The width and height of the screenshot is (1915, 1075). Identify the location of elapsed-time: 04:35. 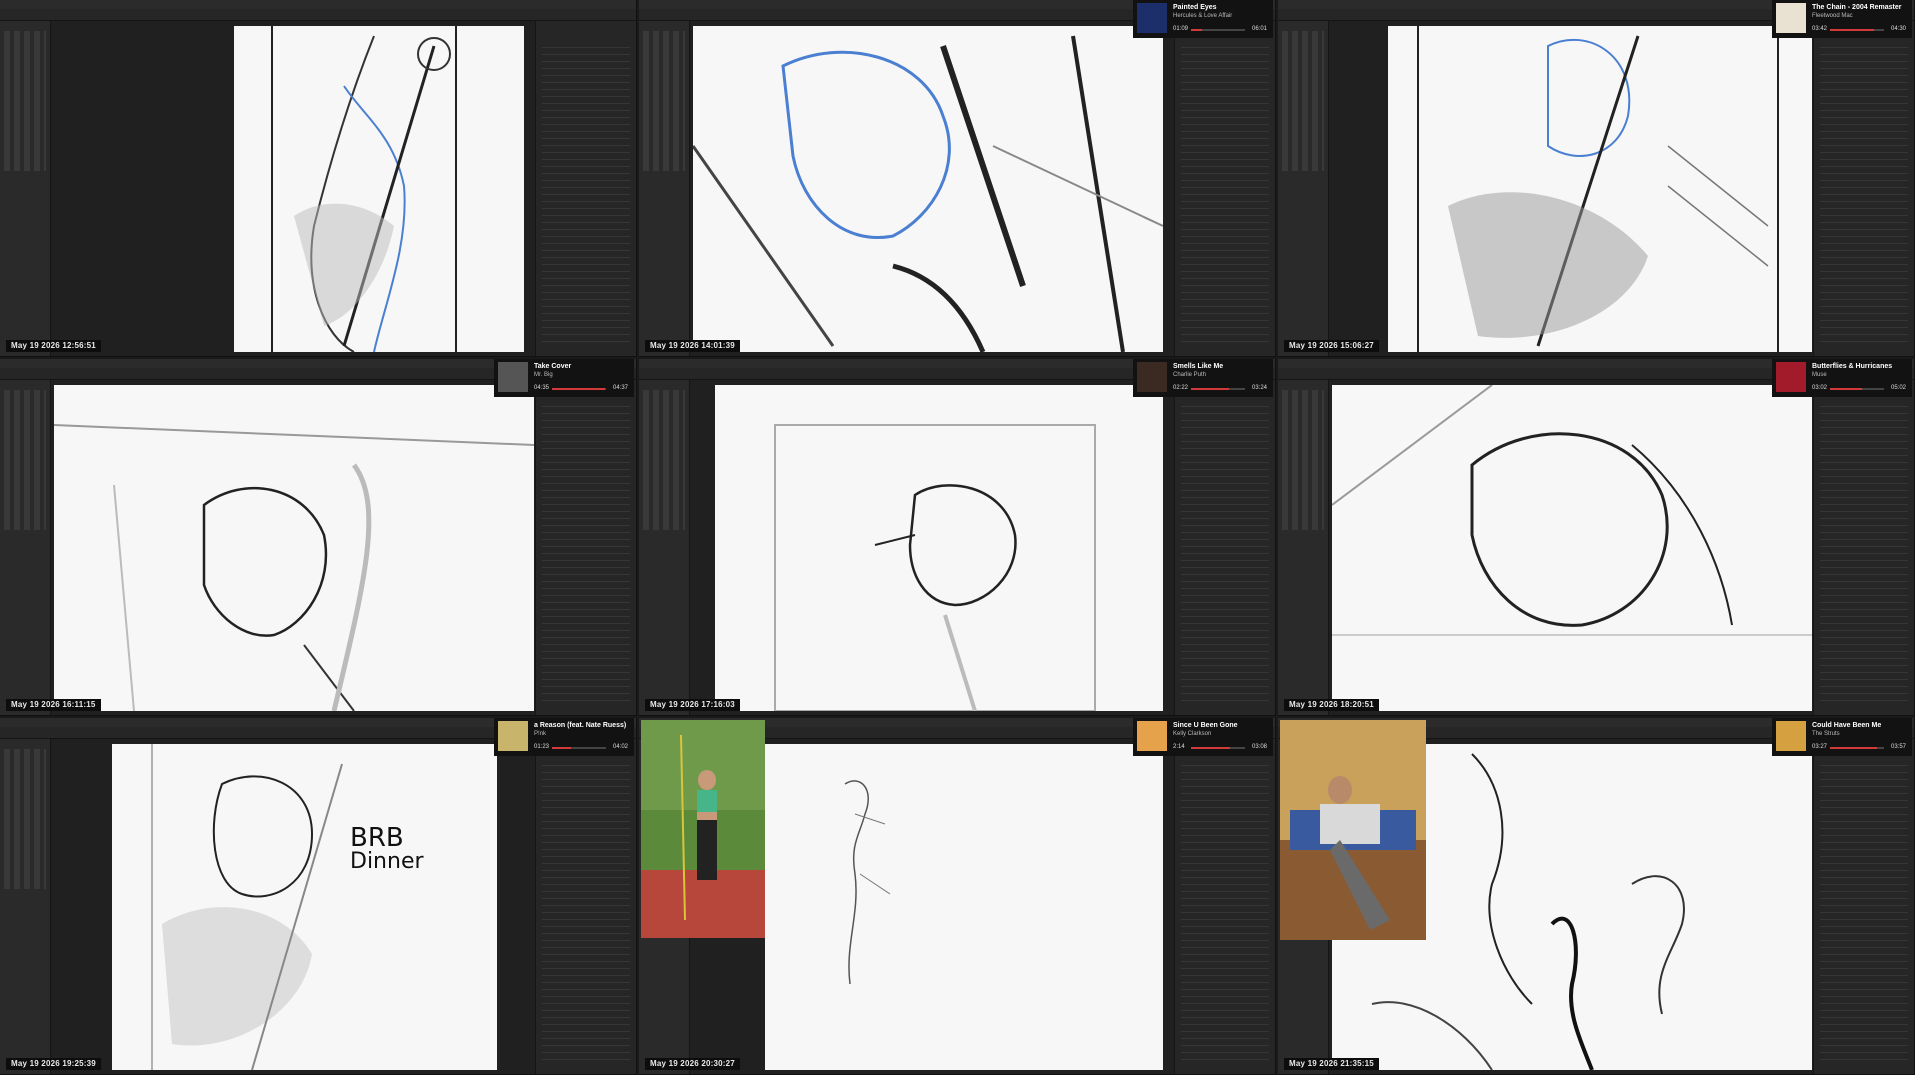
(542, 388).